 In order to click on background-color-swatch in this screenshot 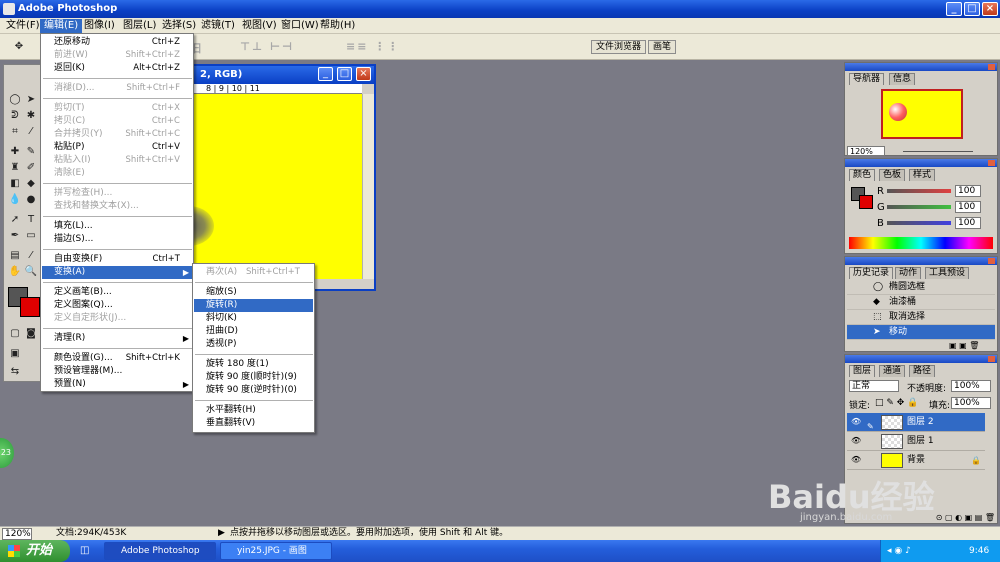, I will do `click(30, 307)`.